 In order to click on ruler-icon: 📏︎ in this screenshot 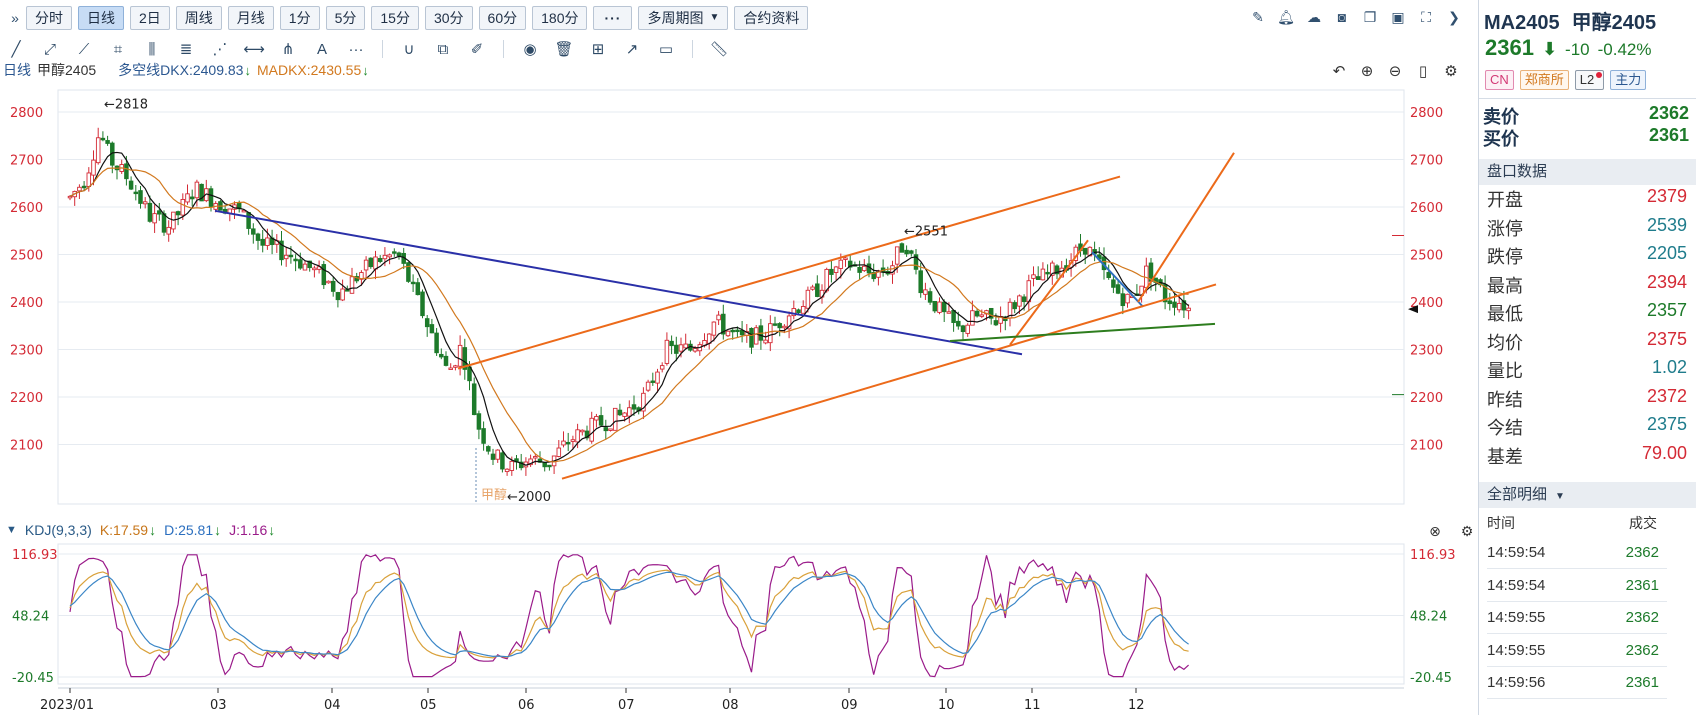, I will do `click(719, 49)`.